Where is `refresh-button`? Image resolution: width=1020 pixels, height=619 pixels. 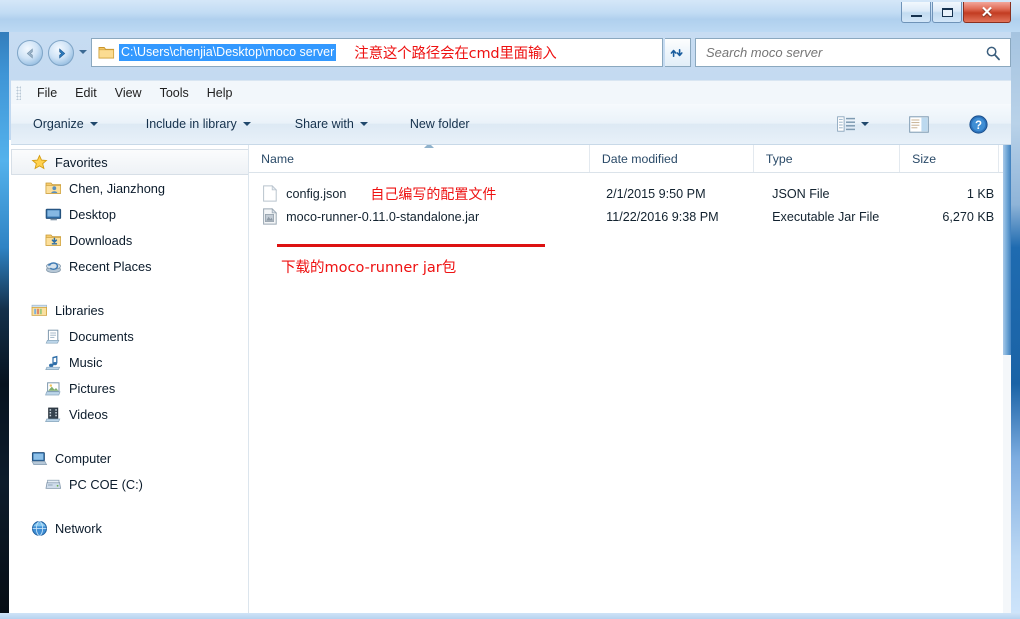 refresh-button is located at coordinates (678, 52).